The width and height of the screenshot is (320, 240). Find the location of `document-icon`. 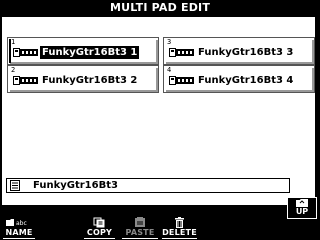

document-icon is located at coordinates (15, 185).